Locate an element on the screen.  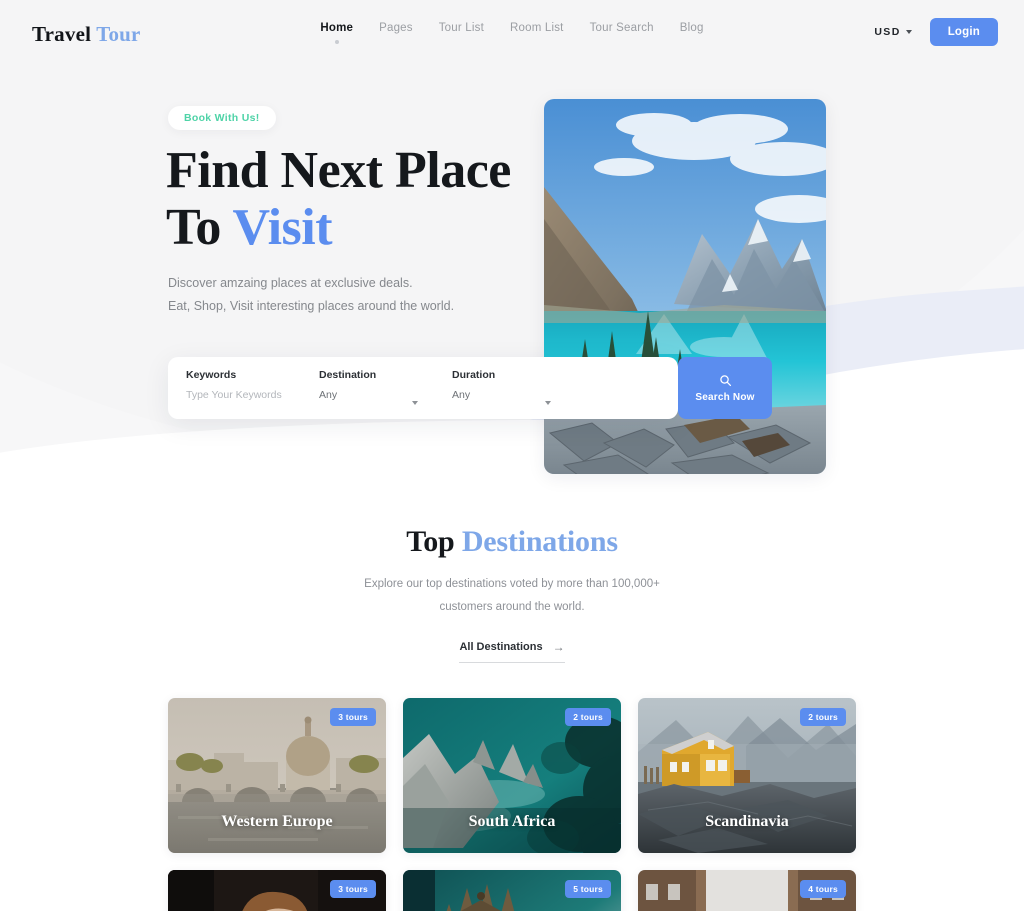
all-destinations-wrap: All Destinations → is located at coordinates (512, 652).